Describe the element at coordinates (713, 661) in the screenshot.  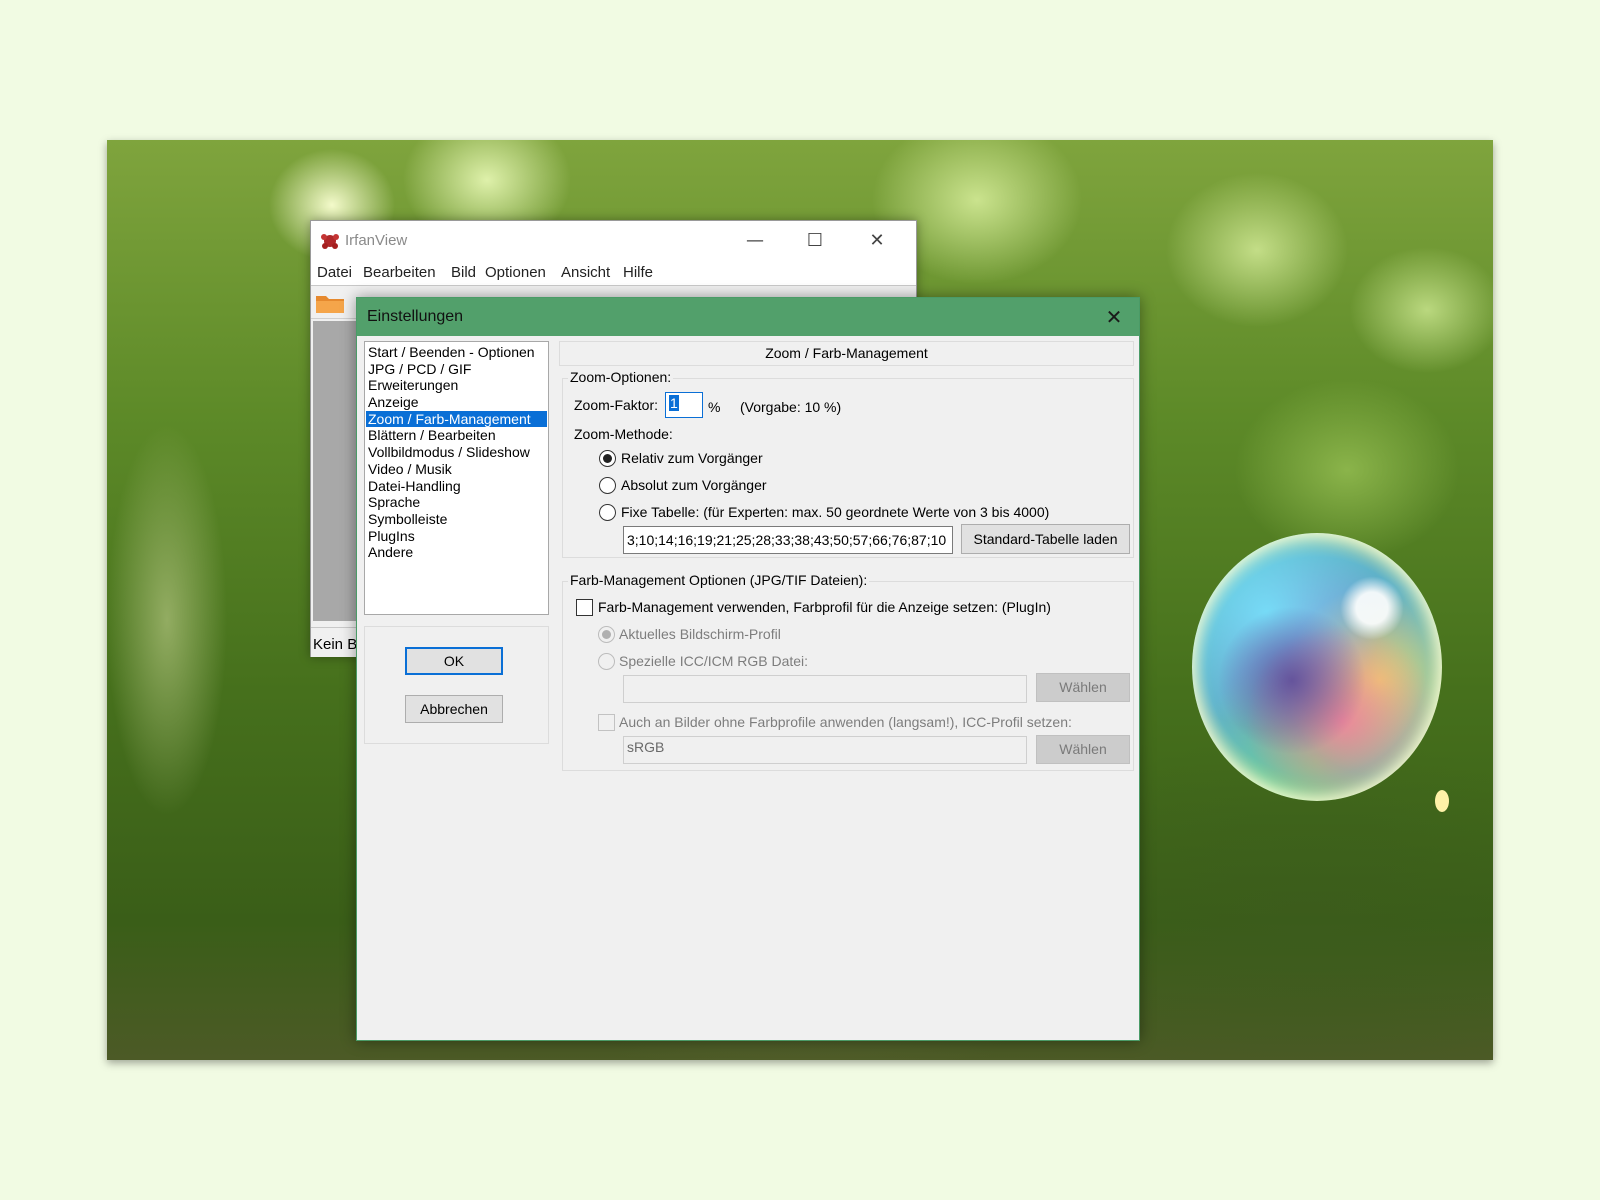
I see `radio-icc-file-label: Spezielle ICC/ICM RGB Datei:` at that location.